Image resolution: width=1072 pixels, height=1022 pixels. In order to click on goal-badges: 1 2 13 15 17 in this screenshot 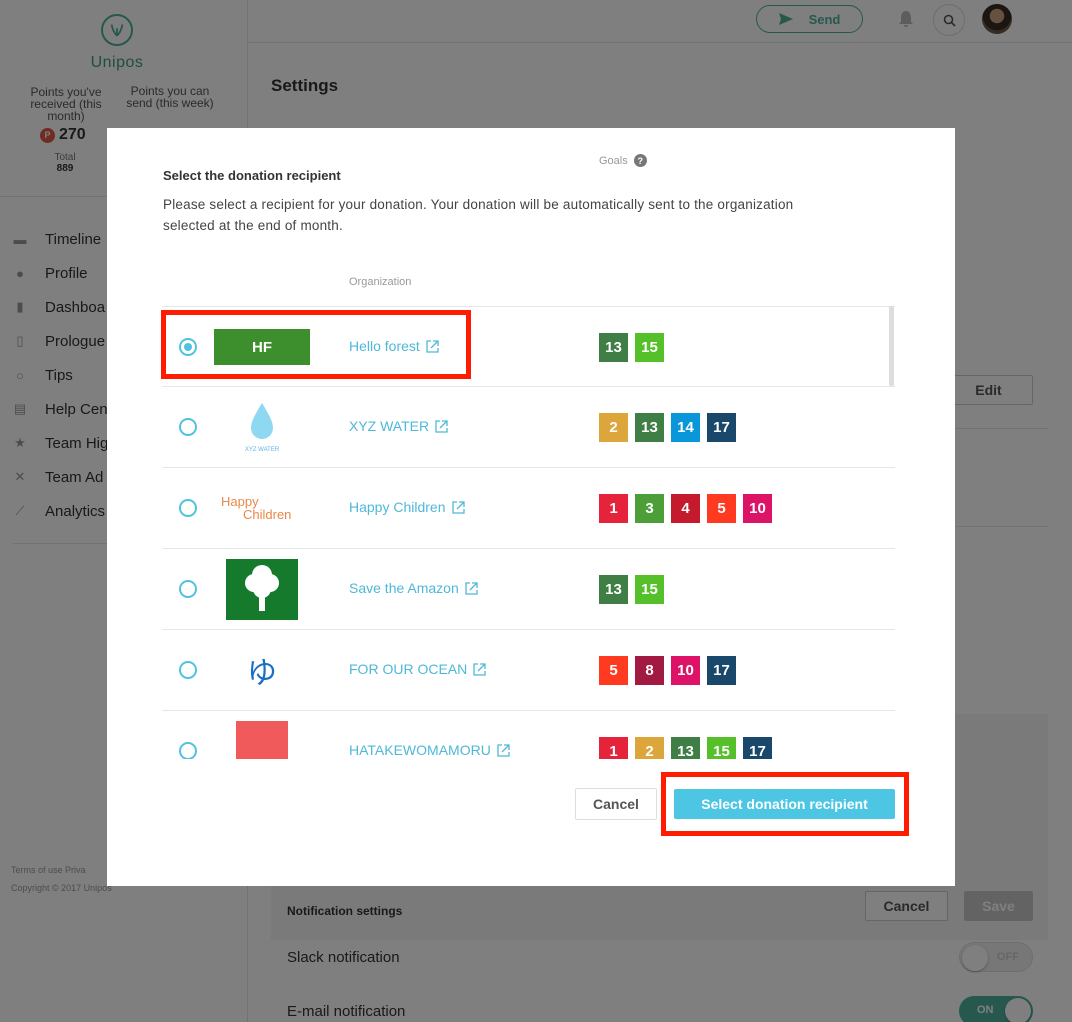, I will do `click(685, 748)`.